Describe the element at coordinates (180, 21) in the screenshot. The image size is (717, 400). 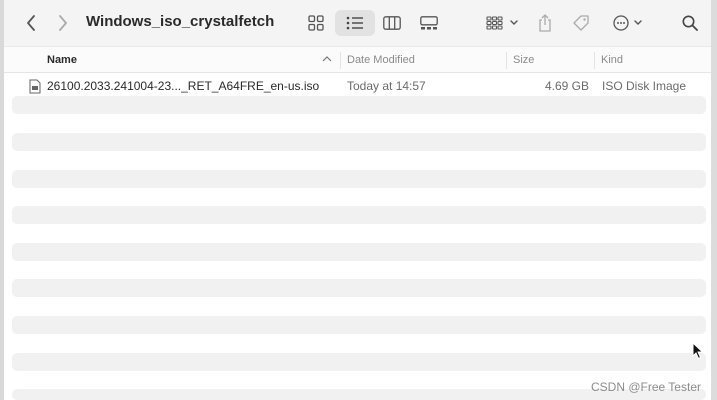
I see `window-title: Windows_iso_crystalfetch` at that location.